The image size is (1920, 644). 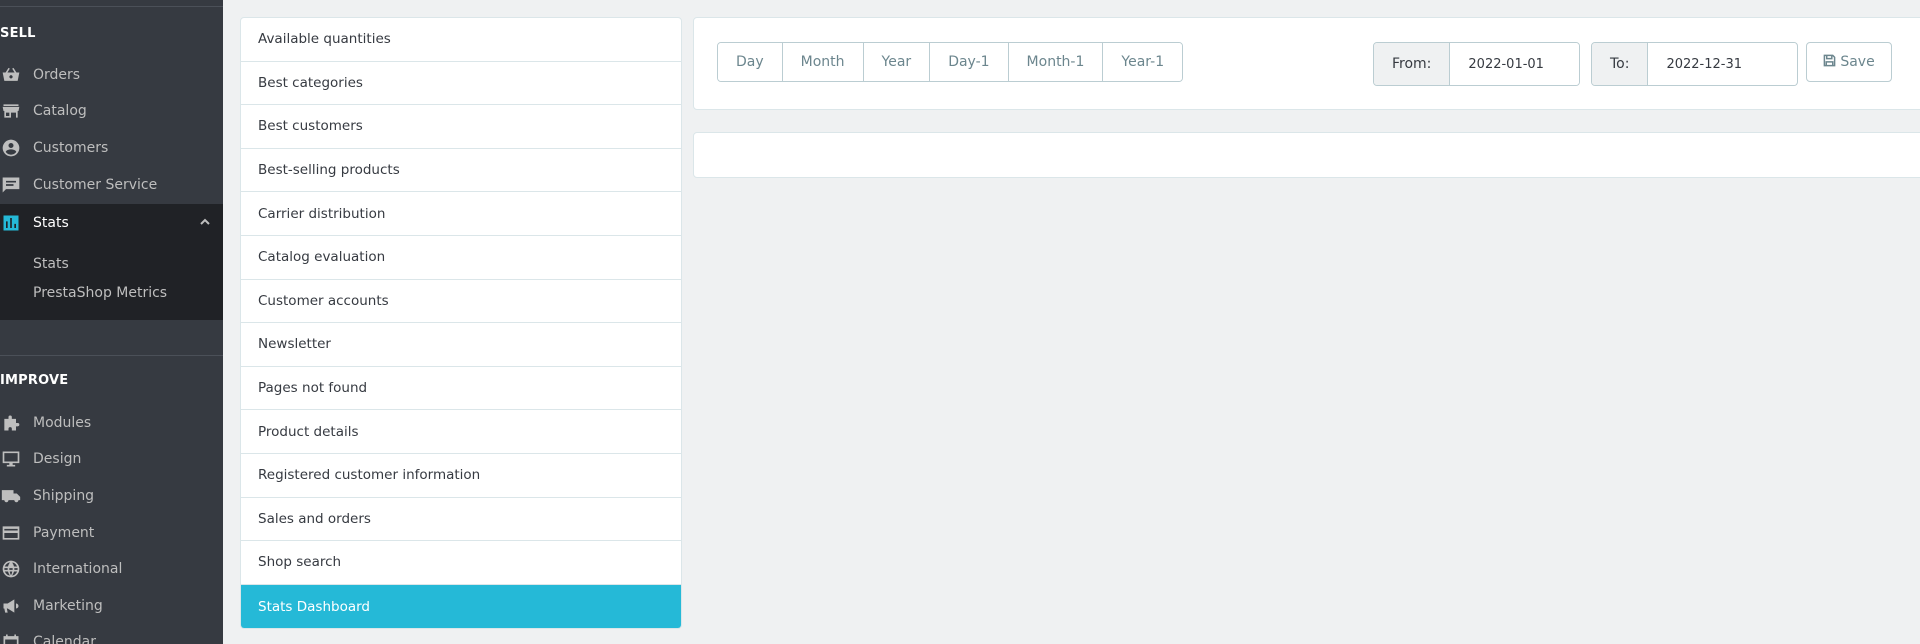 What do you see at coordinates (57, 459) in the screenshot?
I see `sidebar-item-label: Design` at bounding box center [57, 459].